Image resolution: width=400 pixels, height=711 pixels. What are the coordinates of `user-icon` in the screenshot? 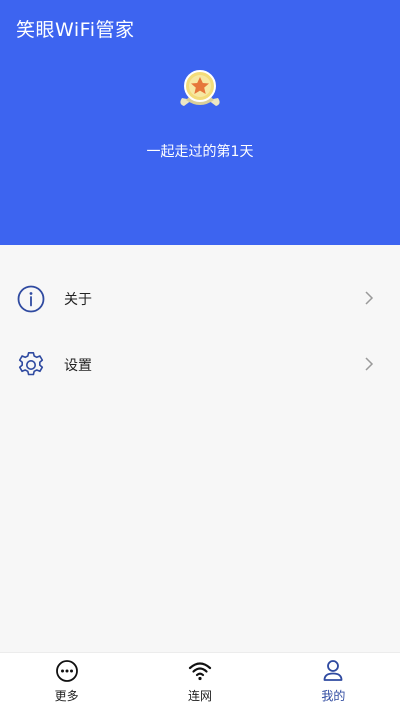 It's located at (333, 670).